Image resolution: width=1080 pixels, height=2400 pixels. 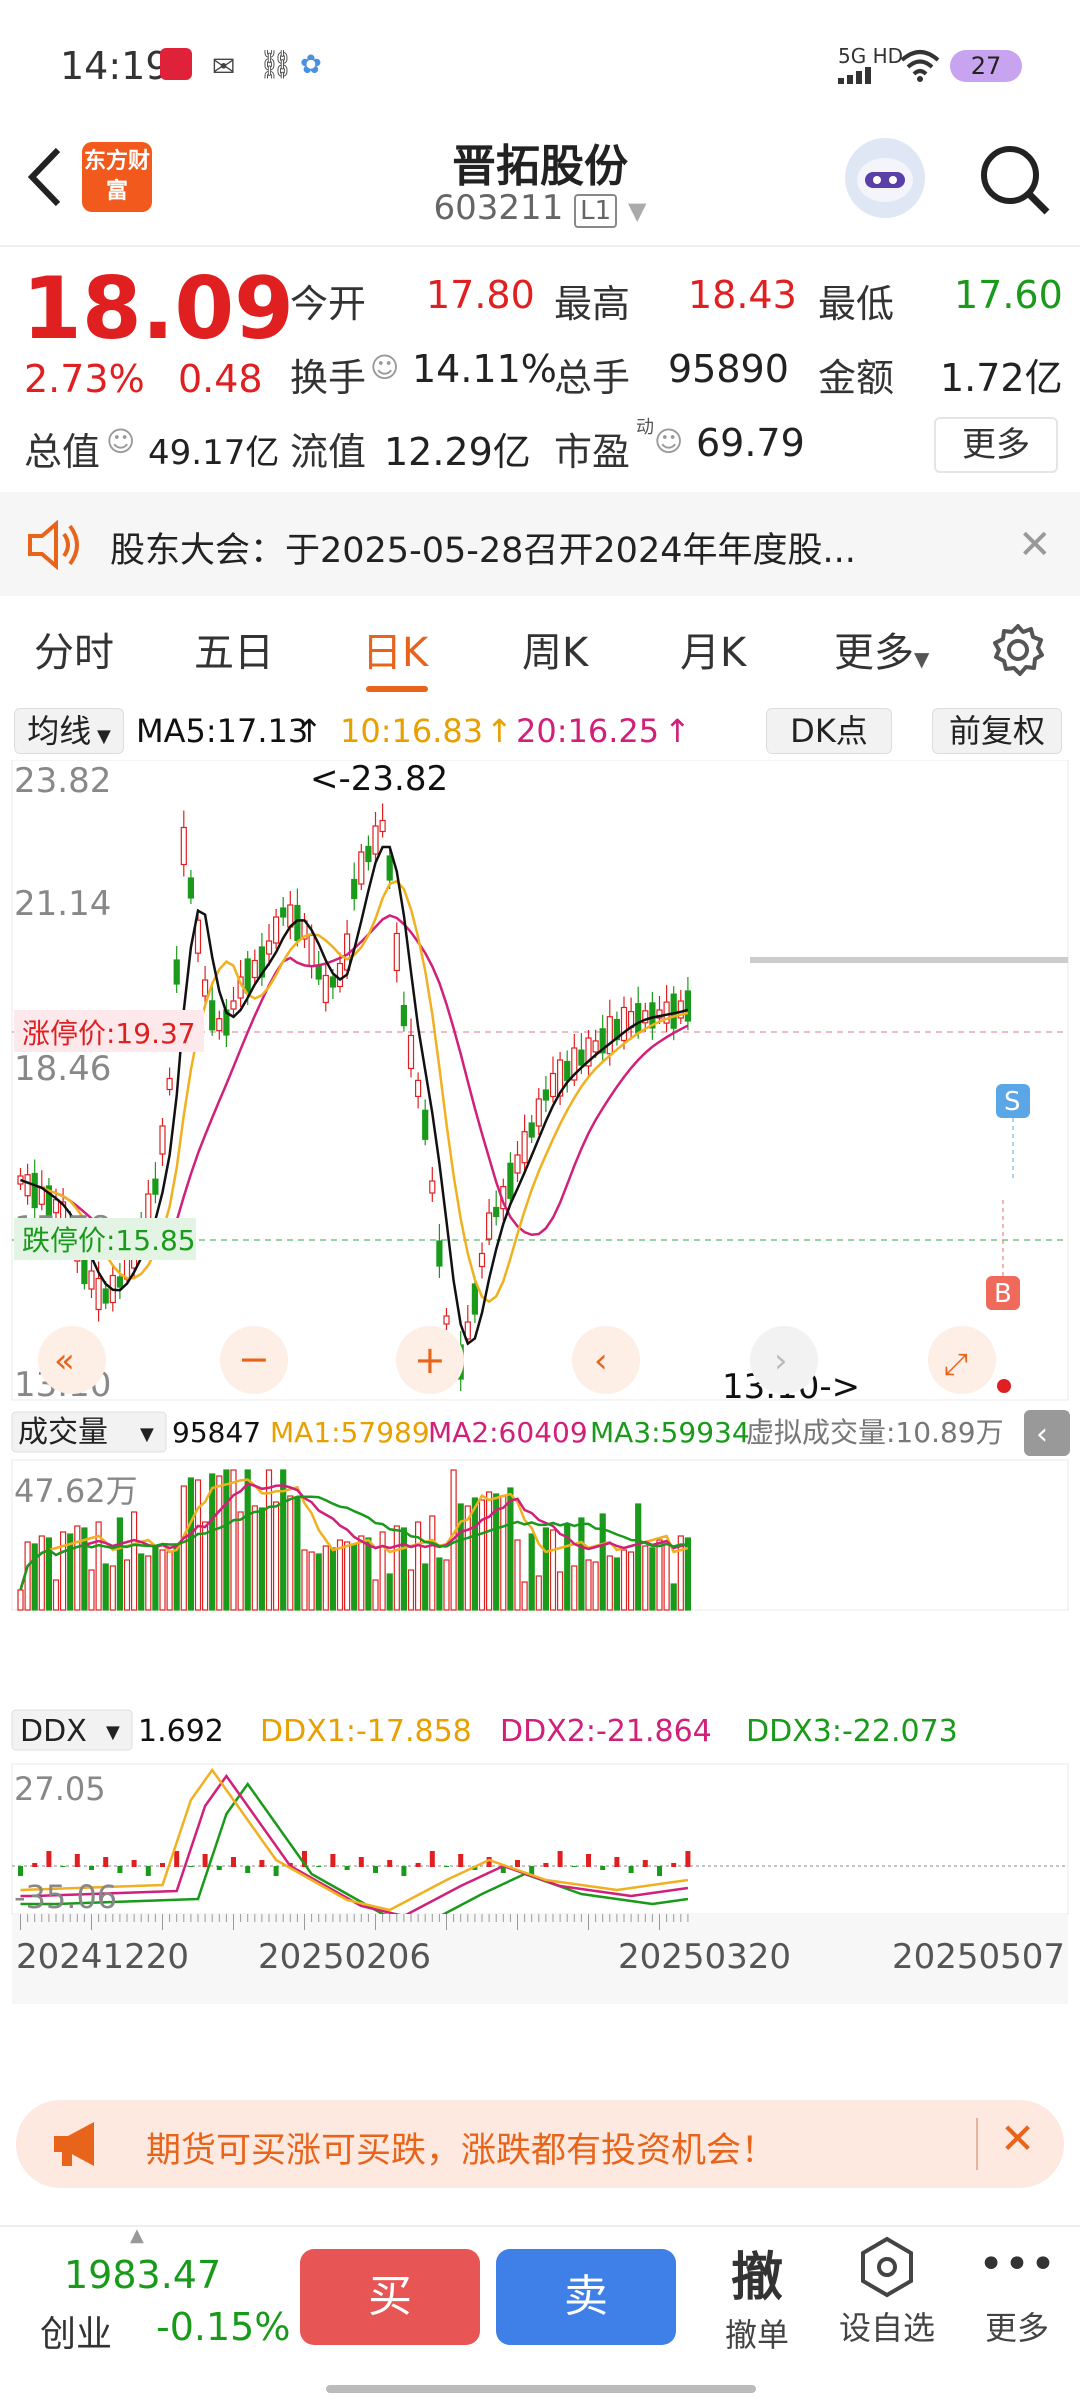 What do you see at coordinates (234, 649) in the screenshot?
I see `tab-five-day: 五日` at bounding box center [234, 649].